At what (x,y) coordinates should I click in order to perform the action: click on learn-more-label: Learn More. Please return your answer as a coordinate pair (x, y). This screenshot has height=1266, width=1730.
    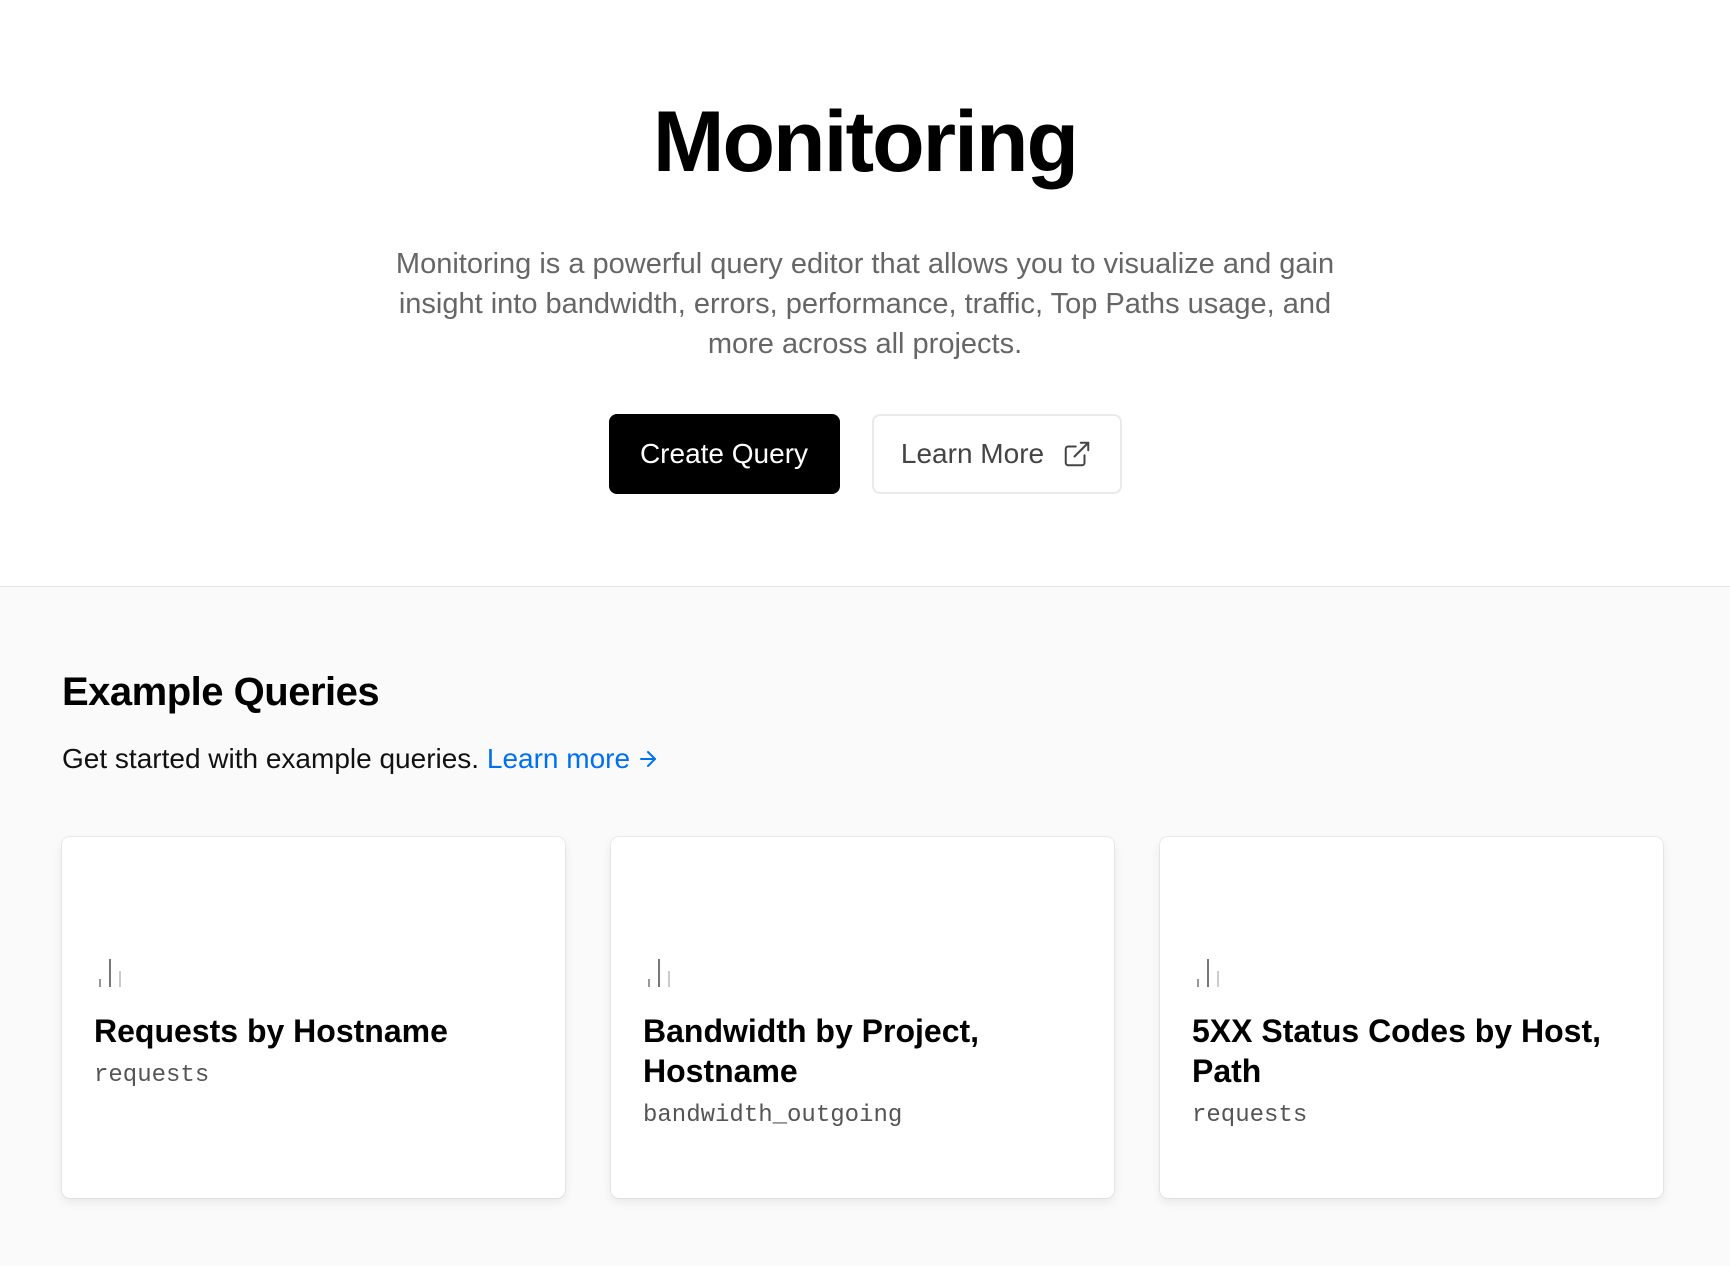
    Looking at the image, I should click on (972, 453).